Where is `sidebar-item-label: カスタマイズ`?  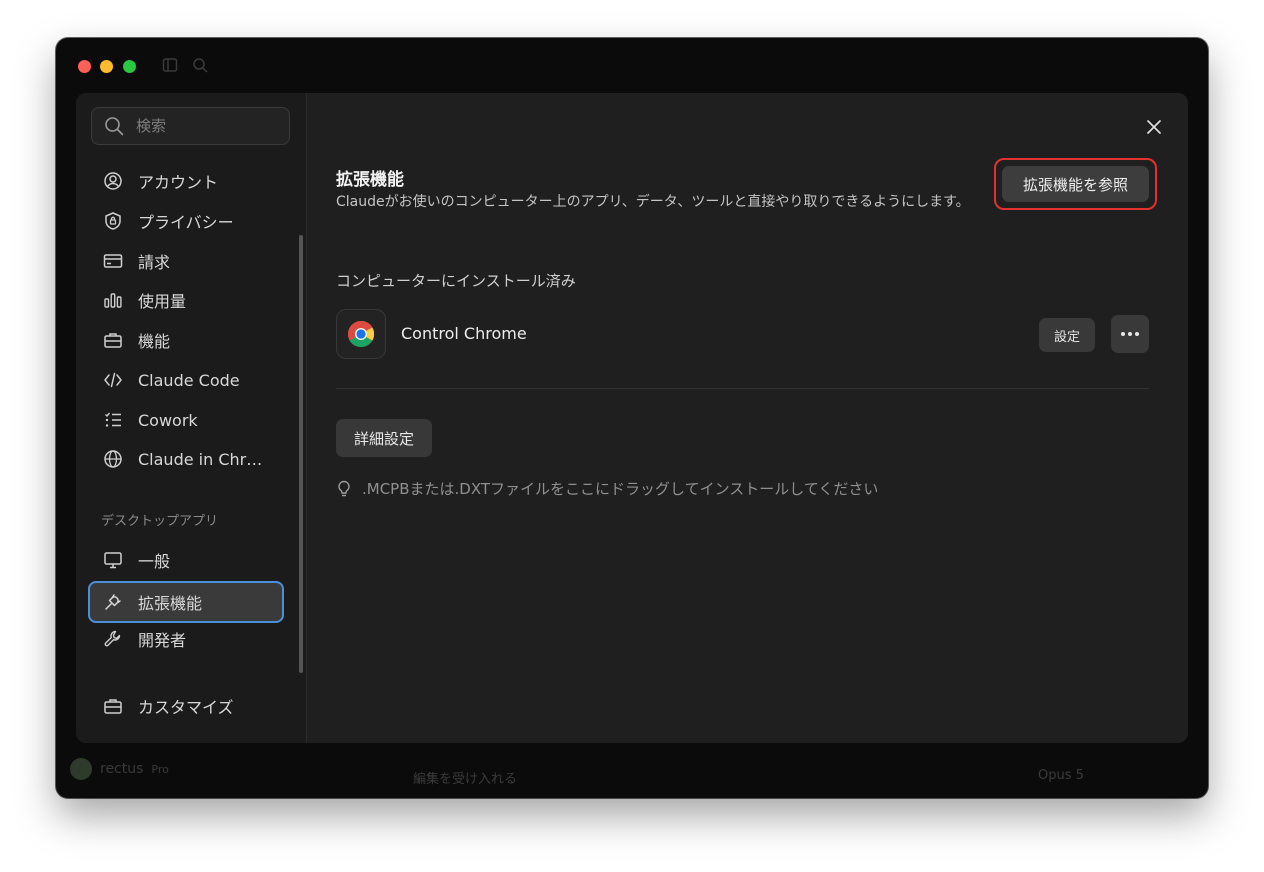 sidebar-item-label: カスタマイズ is located at coordinates (186, 707).